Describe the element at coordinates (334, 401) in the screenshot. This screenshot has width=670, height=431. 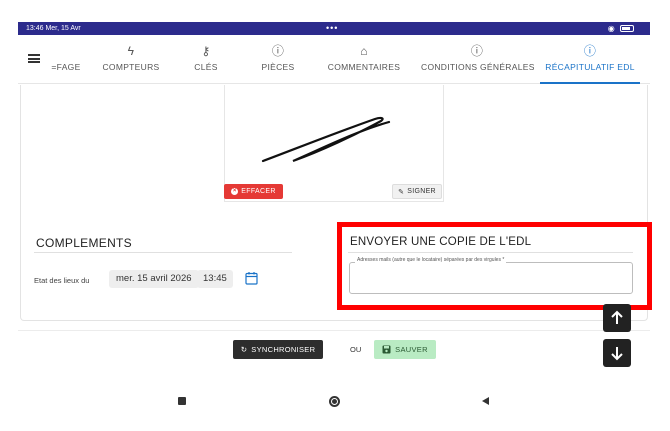
I see `home-button` at that location.